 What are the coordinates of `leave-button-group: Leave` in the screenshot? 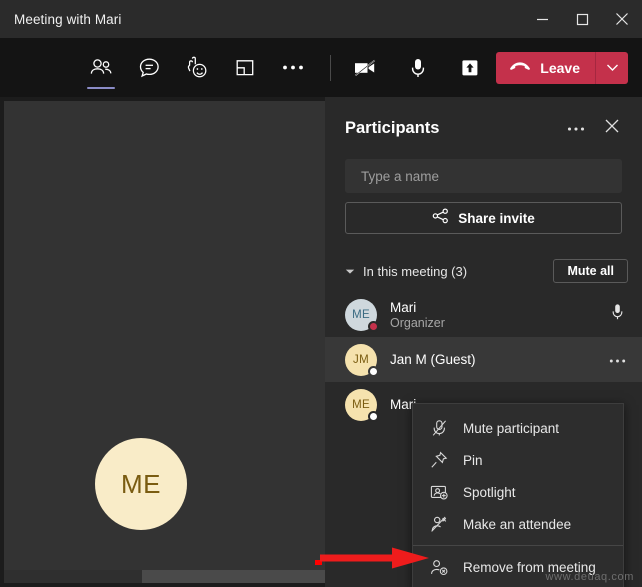 It's located at (562, 67).